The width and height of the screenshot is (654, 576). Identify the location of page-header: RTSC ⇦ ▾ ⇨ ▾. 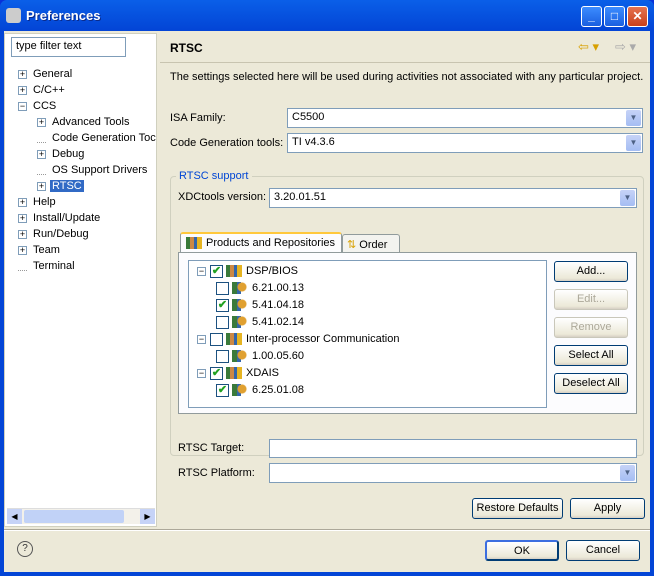
(405, 48).